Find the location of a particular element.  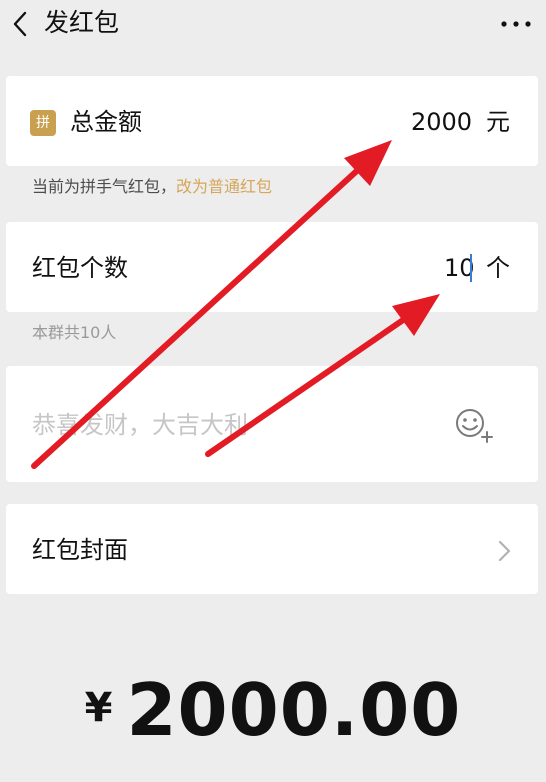

chevron-left-icon is located at coordinates (20, 24).